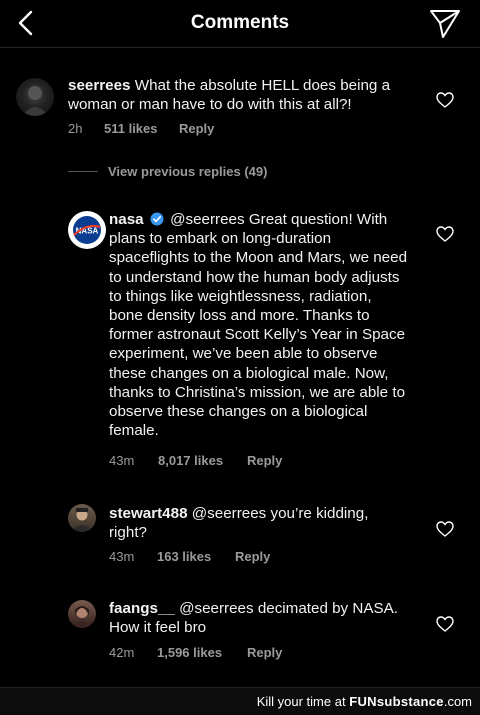 The width and height of the screenshot is (480, 715). I want to click on watermark-text: Kill your time at FUNsubstance.com, so click(364, 701).